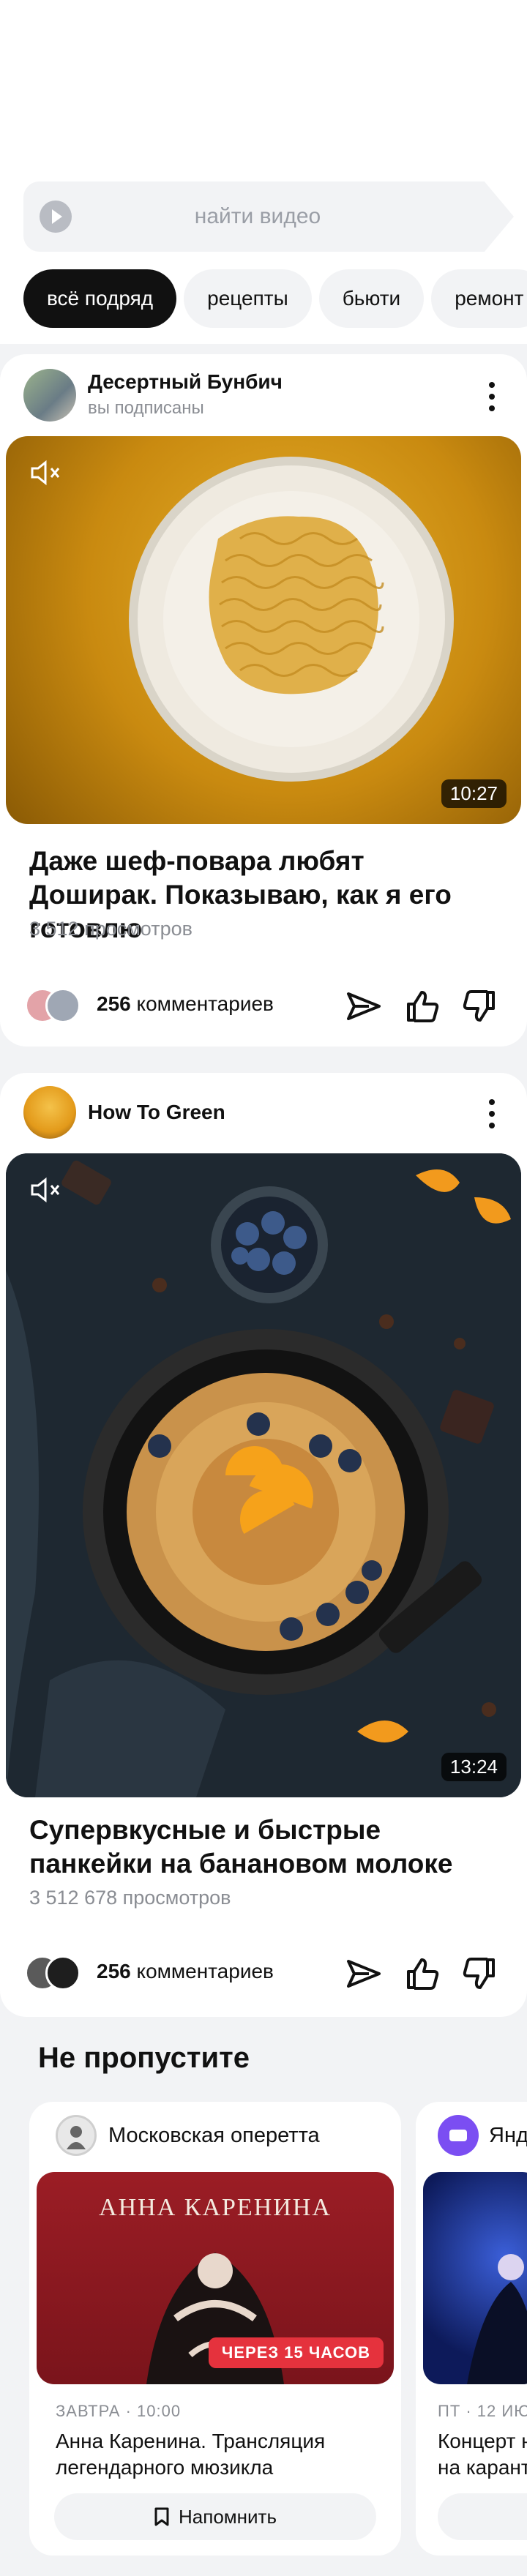  I want to click on event-card: Янд ПТ · 12 ИЮ Концерт н на карант, so click(471, 2329).